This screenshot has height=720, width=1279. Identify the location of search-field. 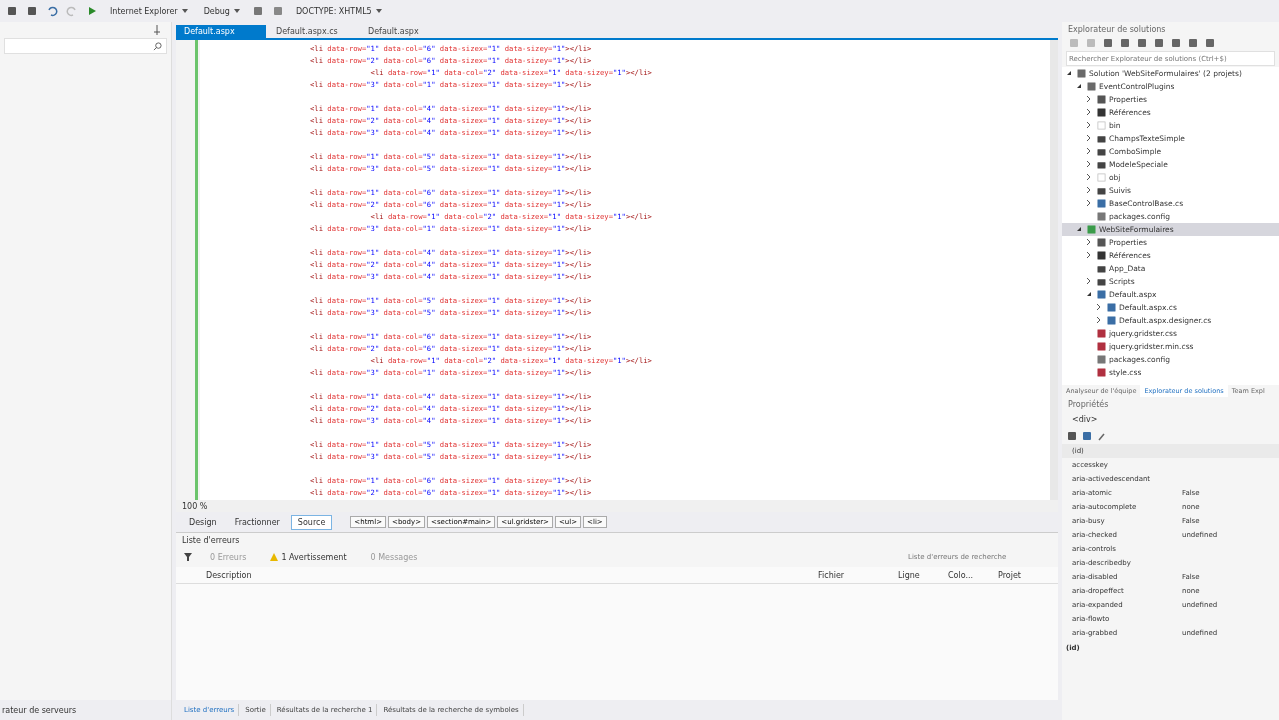
(85, 46).